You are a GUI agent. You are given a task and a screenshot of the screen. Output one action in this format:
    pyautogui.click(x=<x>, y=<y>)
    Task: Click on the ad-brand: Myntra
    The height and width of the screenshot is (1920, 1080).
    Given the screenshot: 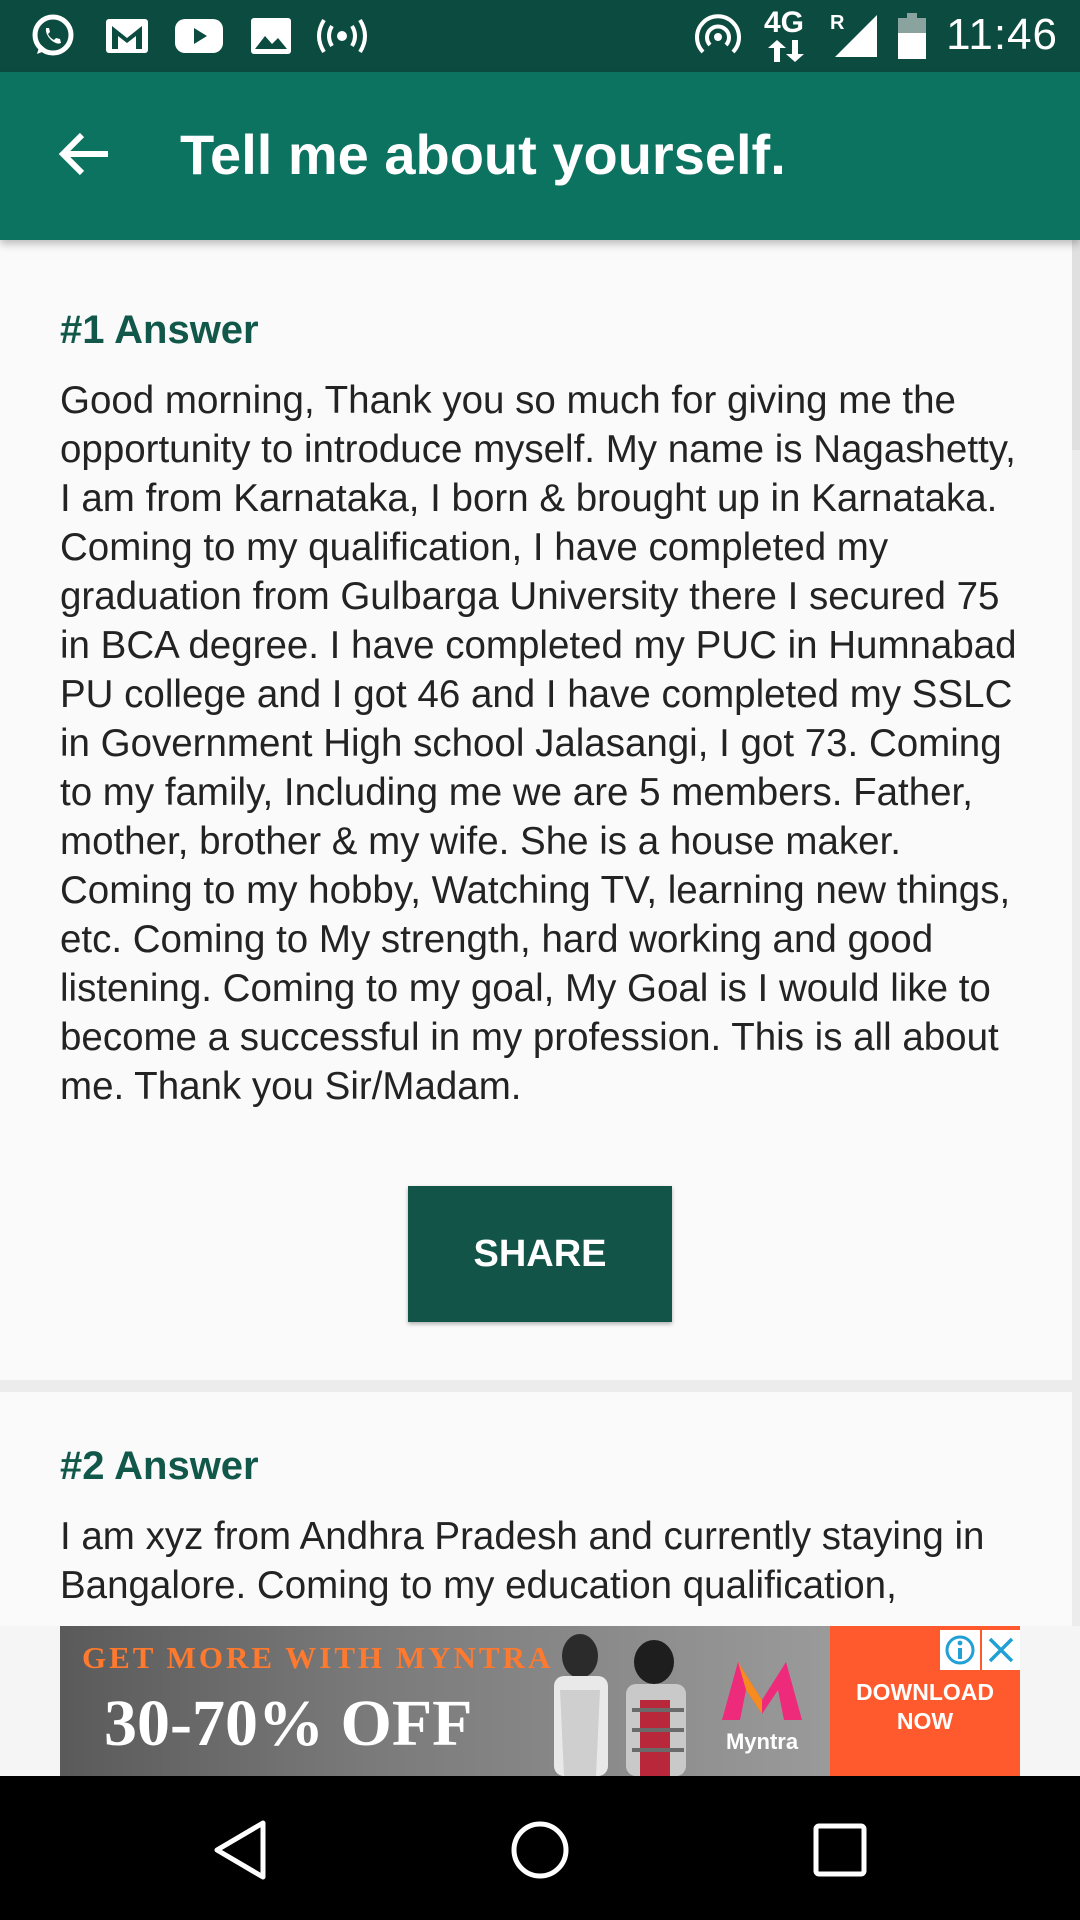 What is the action you would take?
    pyautogui.click(x=762, y=1741)
    